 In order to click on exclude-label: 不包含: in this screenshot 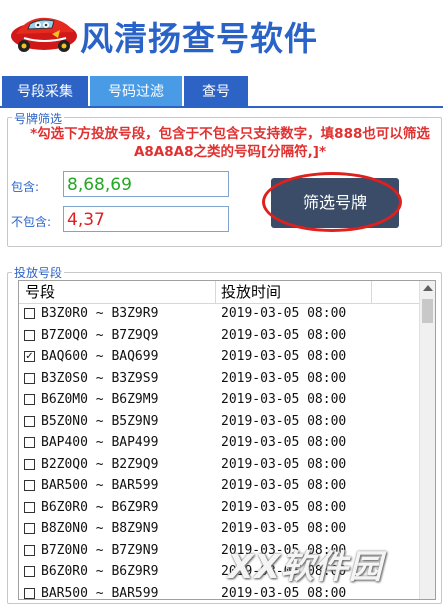, I will do `click(31, 222)`.